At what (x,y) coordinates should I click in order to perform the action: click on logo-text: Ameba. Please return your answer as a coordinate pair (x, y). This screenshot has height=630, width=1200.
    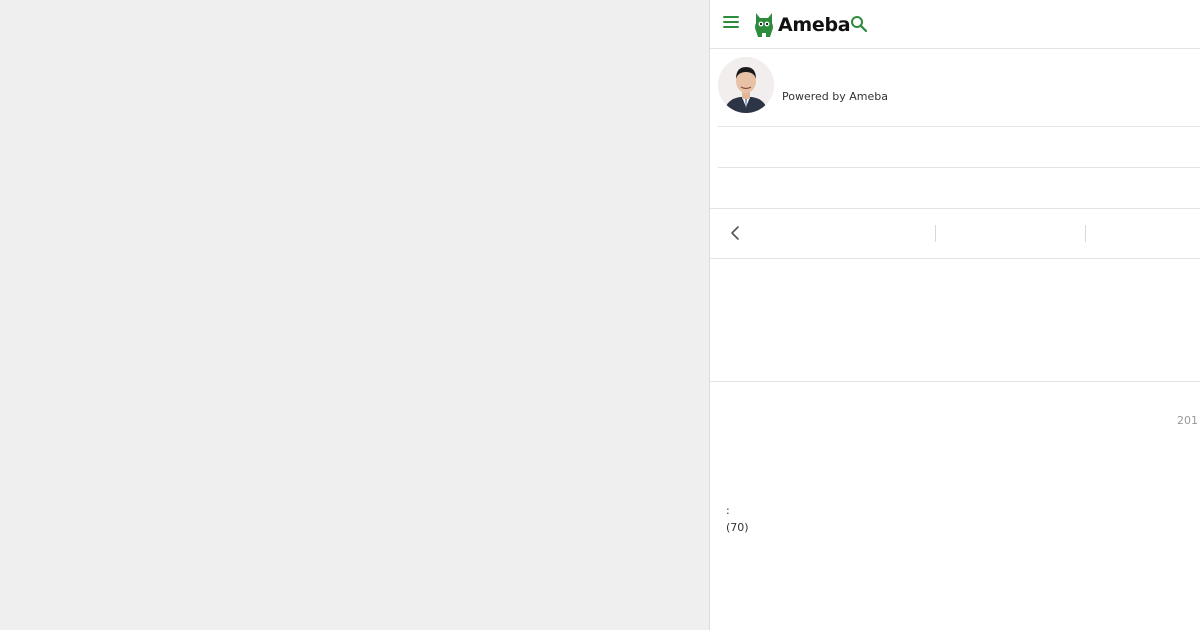
    Looking at the image, I should click on (814, 25).